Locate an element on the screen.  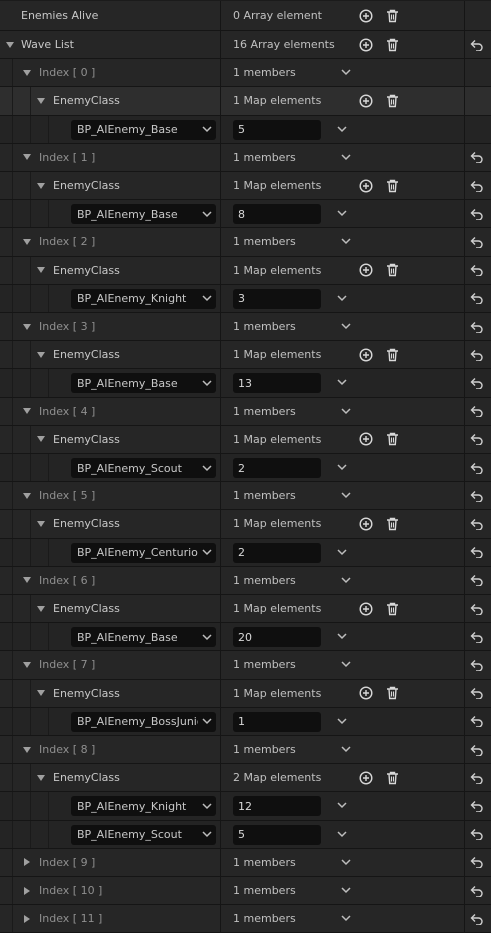
enemy-count-input: 5 is located at coordinates (277, 834).